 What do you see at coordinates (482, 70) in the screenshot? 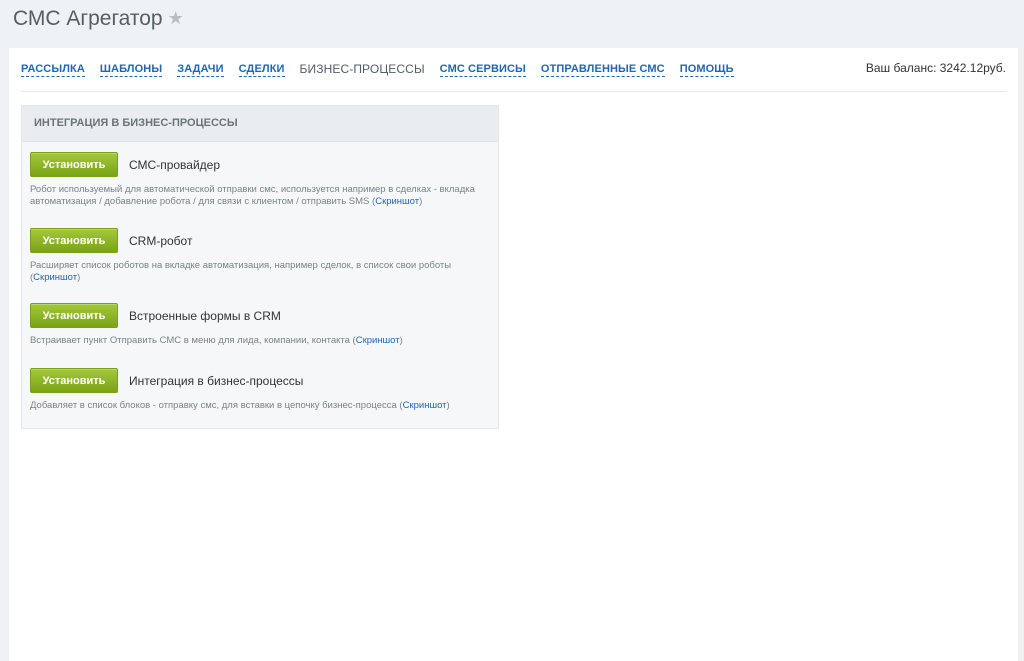
I see `nav-item-sms-services: СМС СЕРВИСЫ` at bounding box center [482, 70].